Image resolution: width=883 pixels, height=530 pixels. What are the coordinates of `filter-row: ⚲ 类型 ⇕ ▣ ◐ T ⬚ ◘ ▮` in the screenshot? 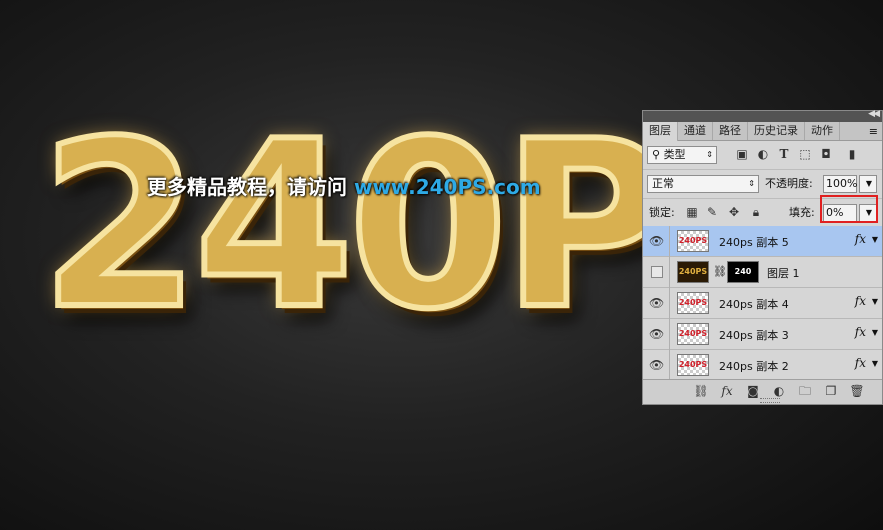 It's located at (762, 155).